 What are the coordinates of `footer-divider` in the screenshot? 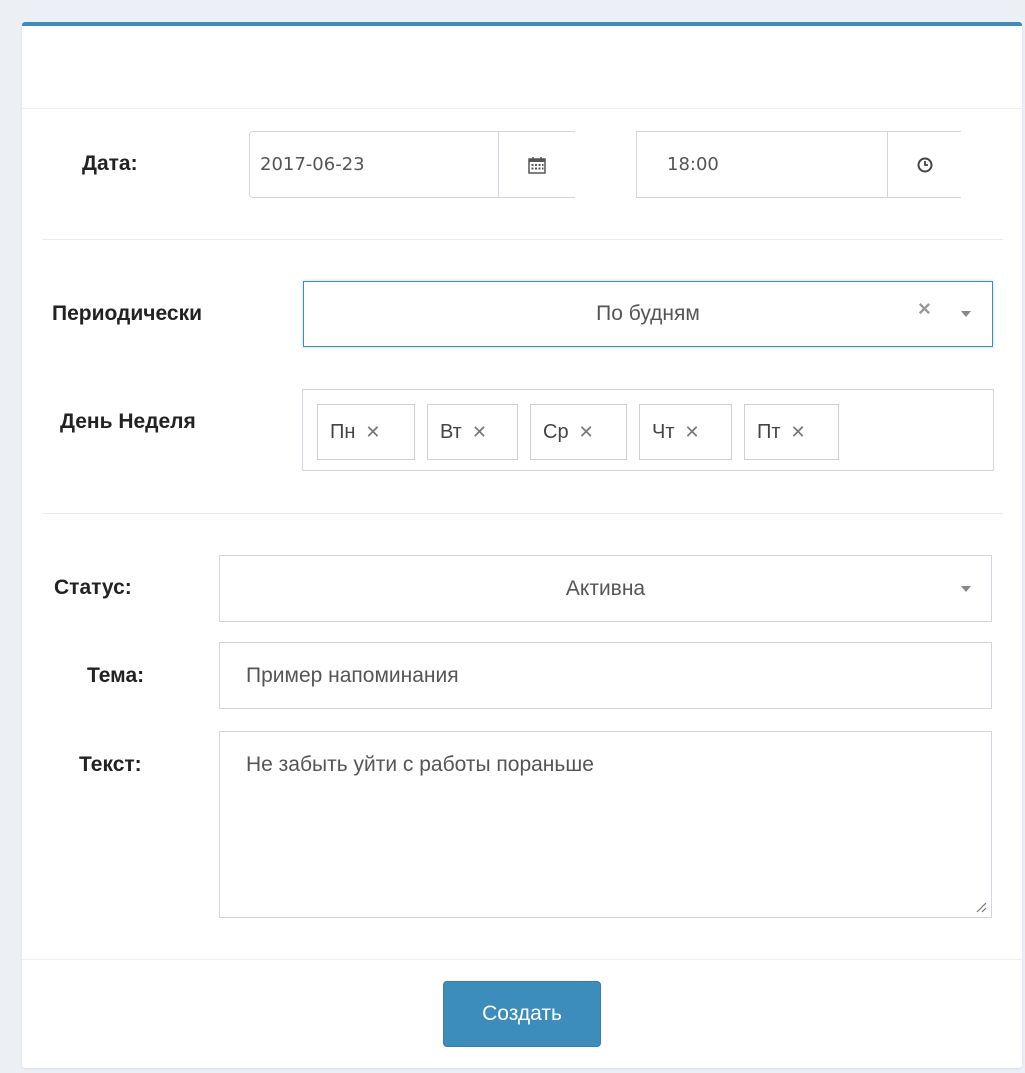 It's located at (522, 959).